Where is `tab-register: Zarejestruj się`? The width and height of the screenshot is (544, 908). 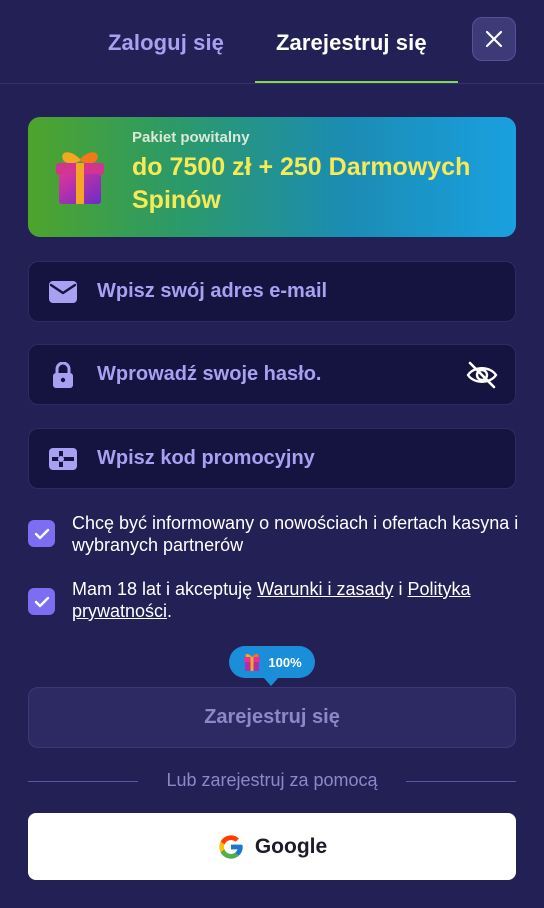 tab-register: Zarejestruj się is located at coordinates (351, 43).